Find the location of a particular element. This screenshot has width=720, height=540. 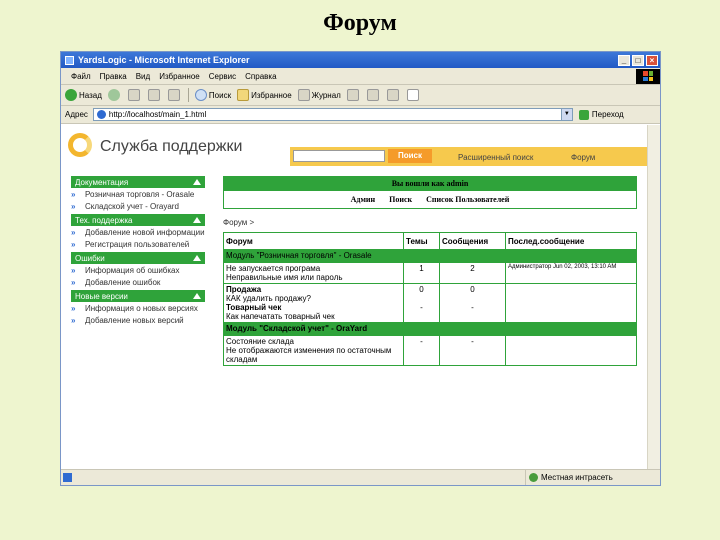

sidebar-item: » Розничная торговля - Orasale is located at coordinates (138, 194).